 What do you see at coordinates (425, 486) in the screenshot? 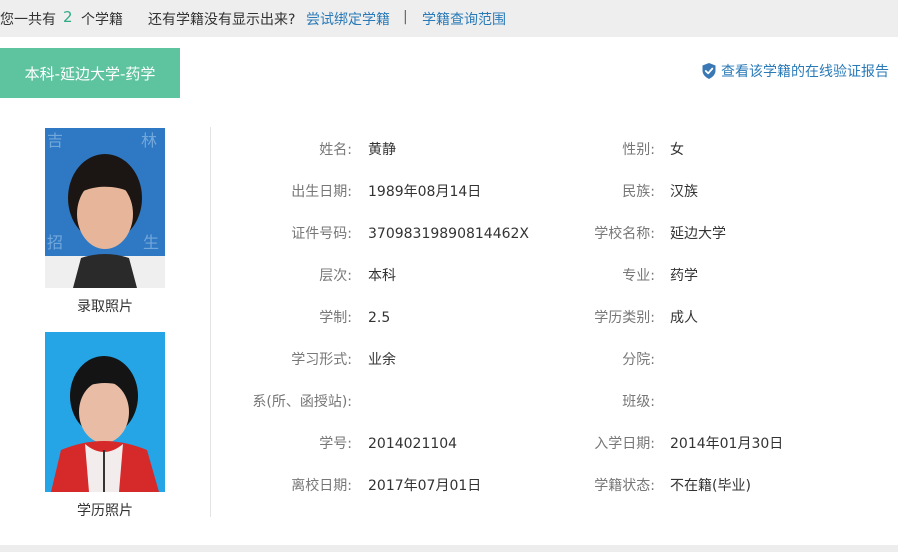
I see `field-value-leave-date: 2017年07月01日` at bounding box center [425, 486].